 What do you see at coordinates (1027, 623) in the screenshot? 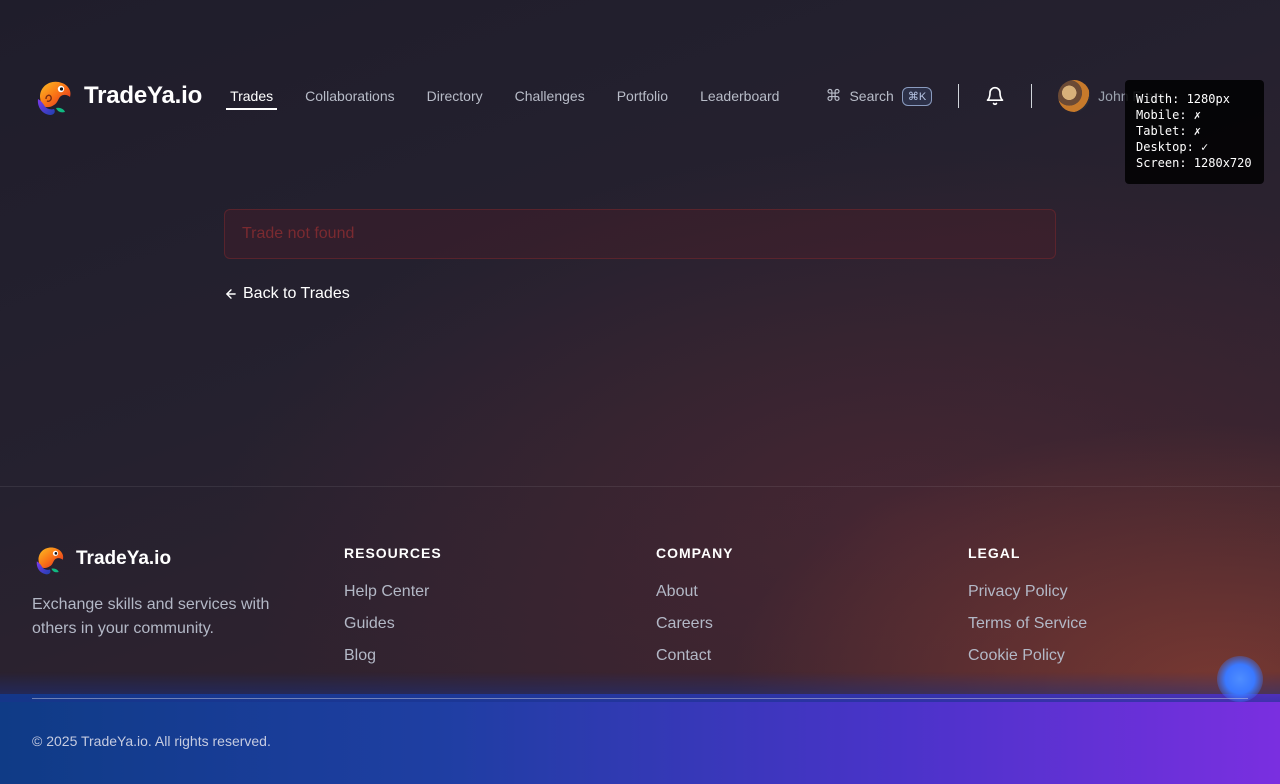
I see `footer-link-terms-of-service: Terms of Service` at bounding box center [1027, 623].